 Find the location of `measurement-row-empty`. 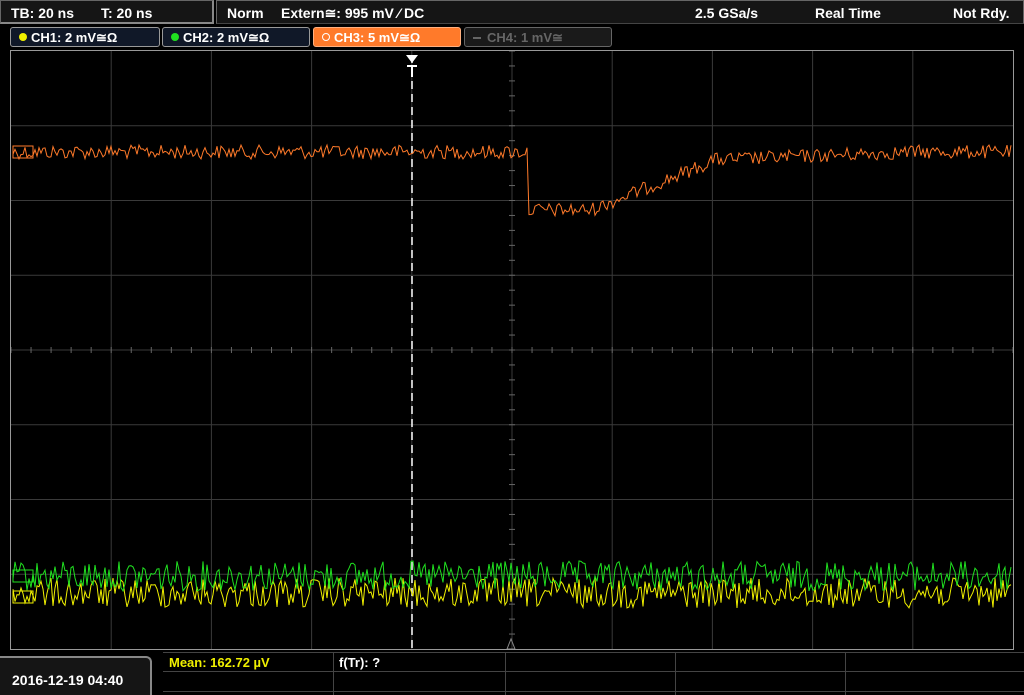

measurement-row-empty is located at coordinates (593, 682).